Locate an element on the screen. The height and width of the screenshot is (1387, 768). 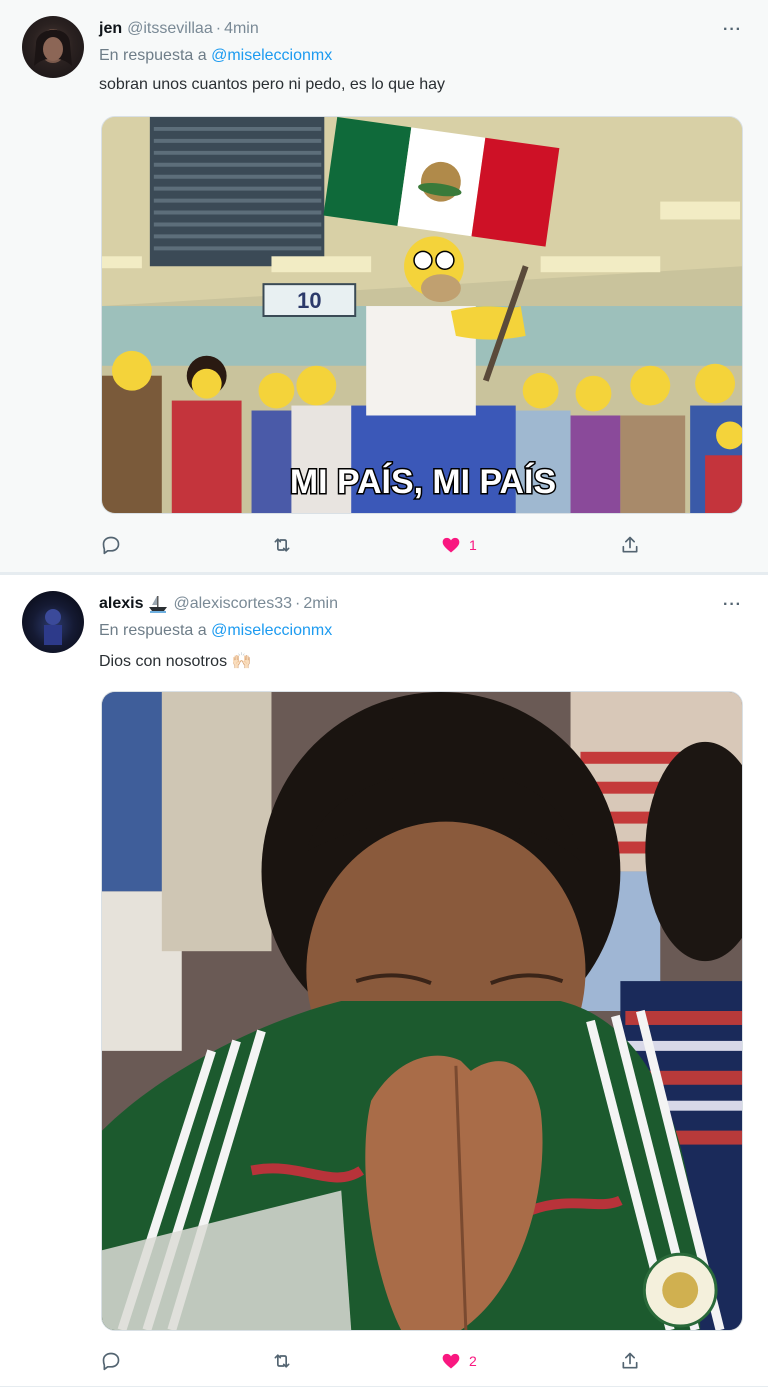
tweet-header: alexis @alexiscortes33 · 2min is located at coordinates (218, 604).